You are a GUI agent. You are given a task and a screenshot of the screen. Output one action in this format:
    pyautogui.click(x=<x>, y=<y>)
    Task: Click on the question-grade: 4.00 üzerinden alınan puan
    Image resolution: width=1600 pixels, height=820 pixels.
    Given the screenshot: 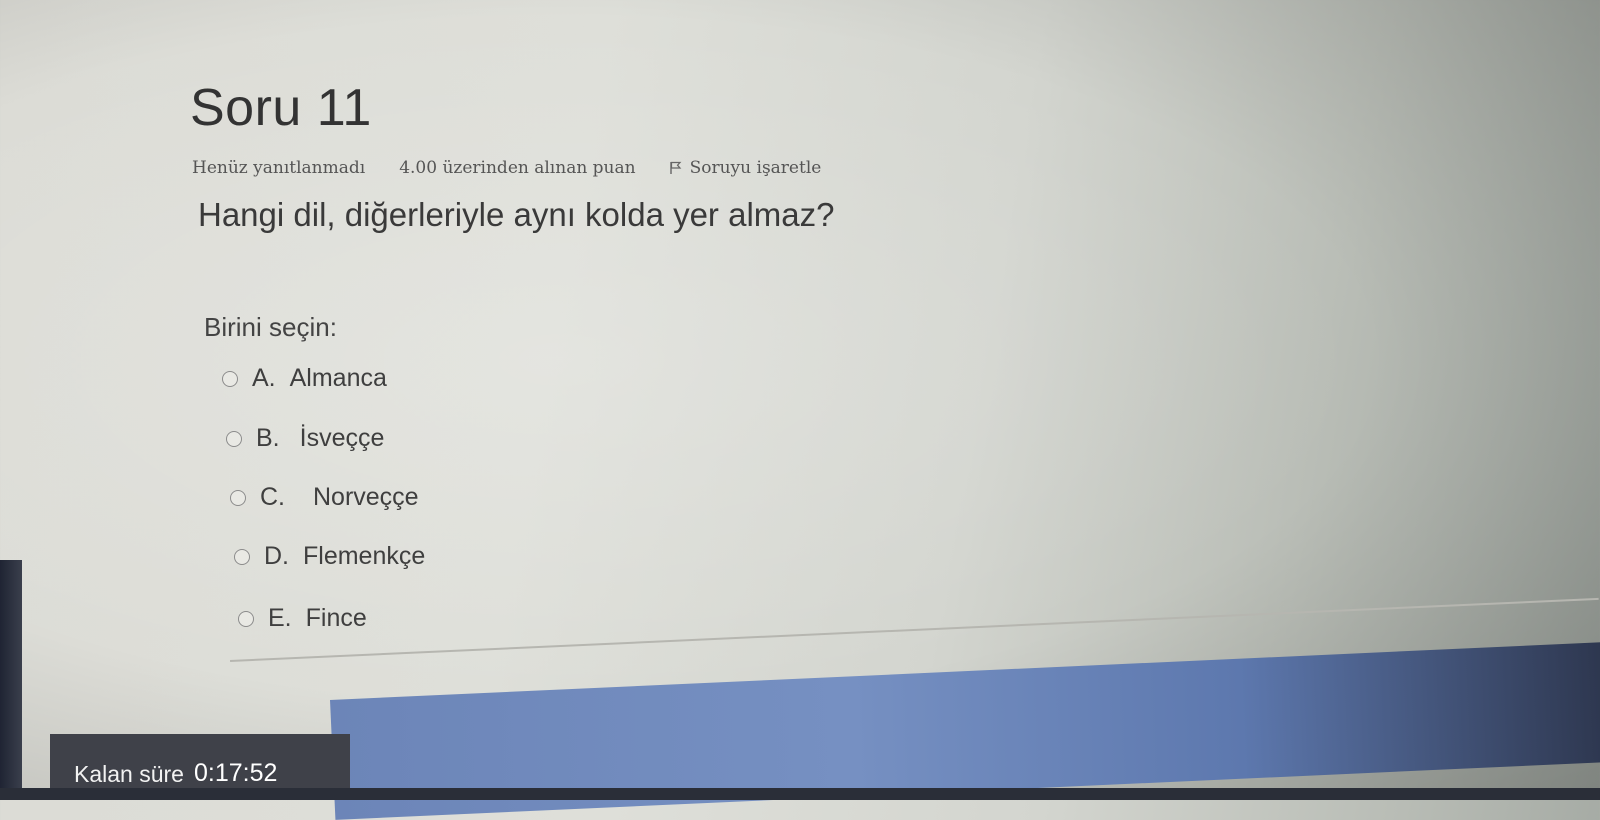 What is the action you would take?
    pyautogui.click(x=517, y=168)
    